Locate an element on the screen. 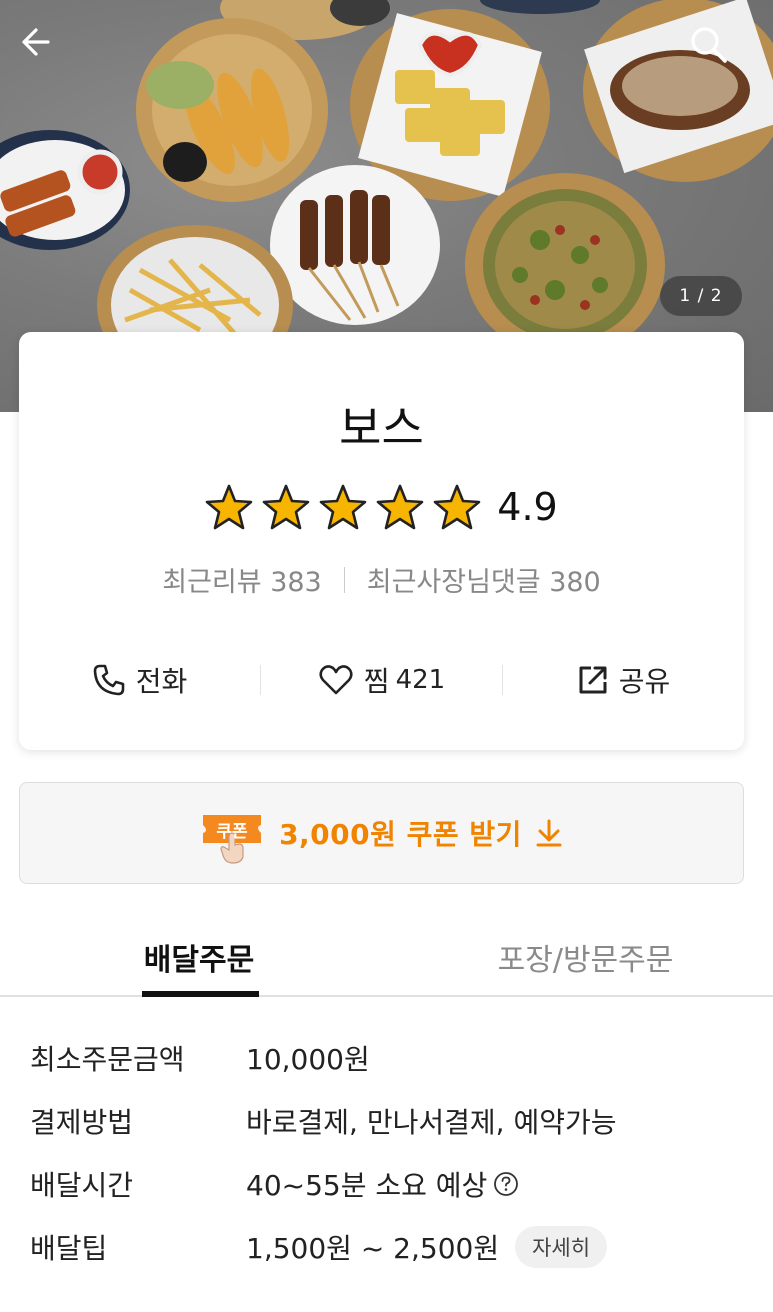 The height and width of the screenshot is (1312, 773). search-icon is located at coordinates (709, 45).